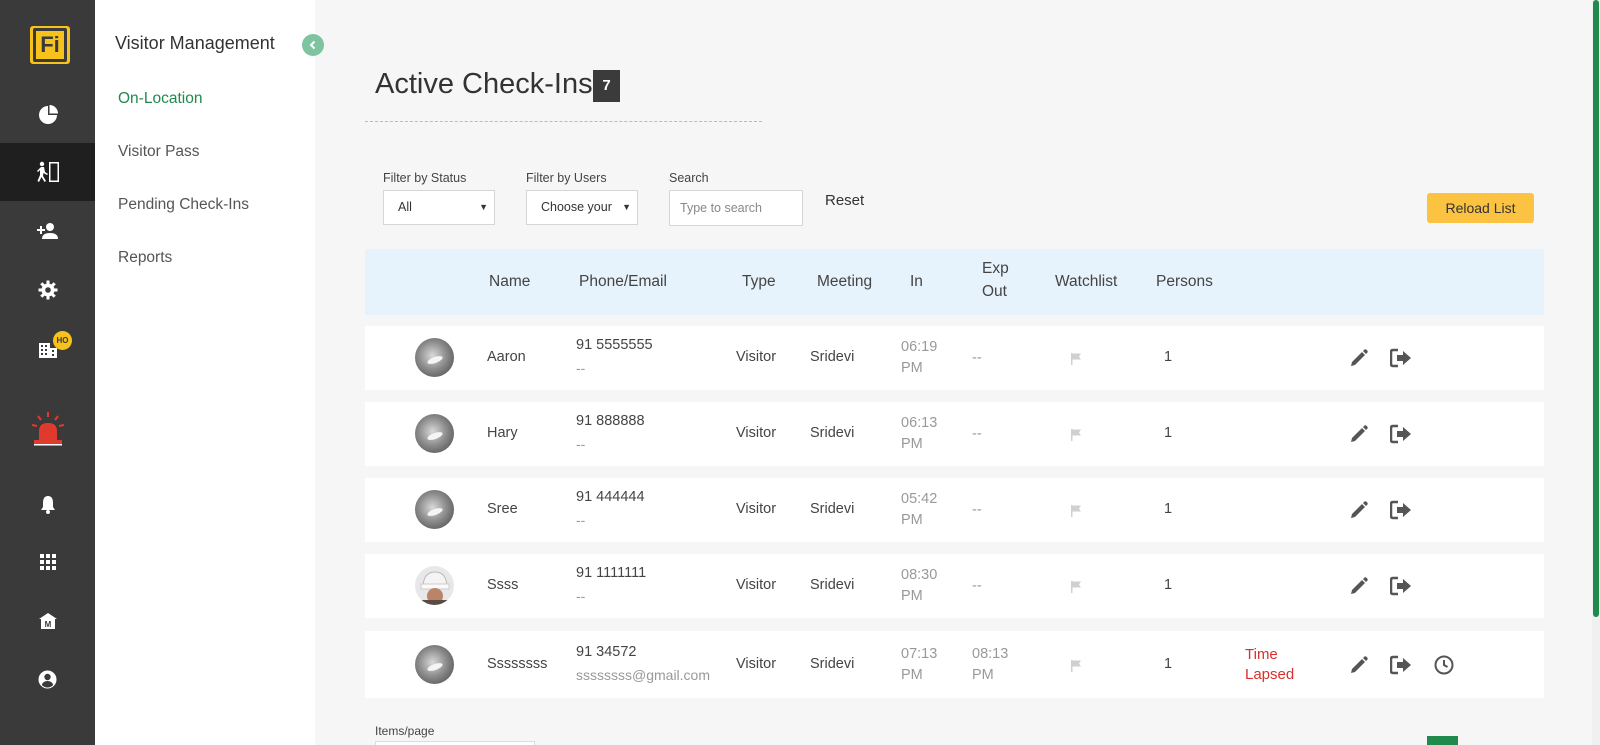 This screenshot has width=1600, height=745. What do you see at coordinates (159, 152) in the screenshot?
I see `subnav-item-visitor-pass: Visitor Pass` at bounding box center [159, 152].